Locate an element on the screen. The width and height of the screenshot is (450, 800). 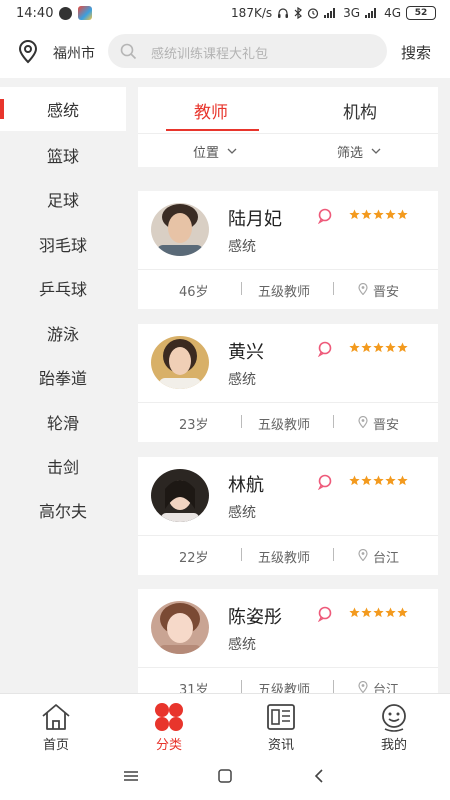
search-button: 搜索 is located at coordinates (416, 52).